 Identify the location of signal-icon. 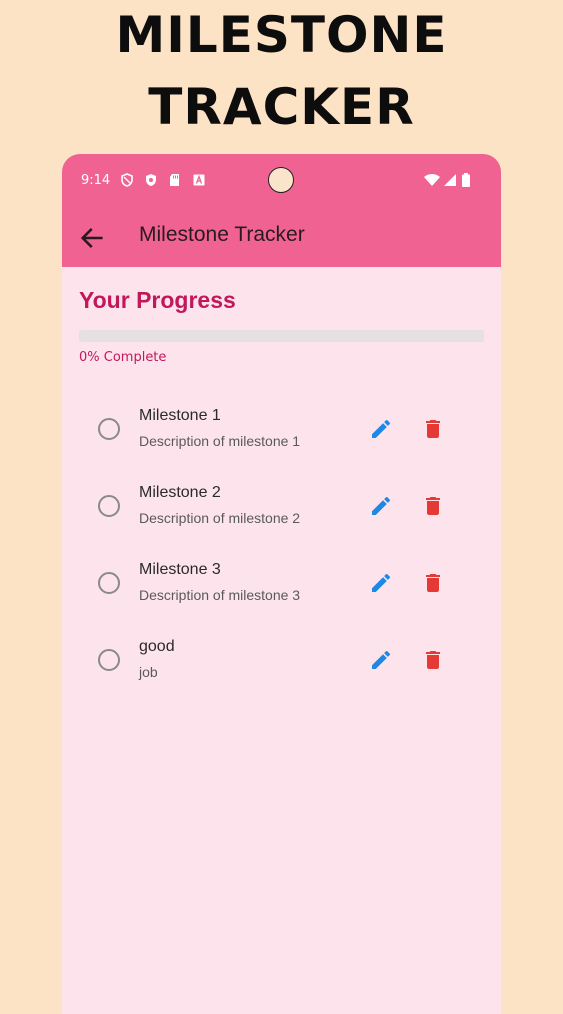
(450, 180).